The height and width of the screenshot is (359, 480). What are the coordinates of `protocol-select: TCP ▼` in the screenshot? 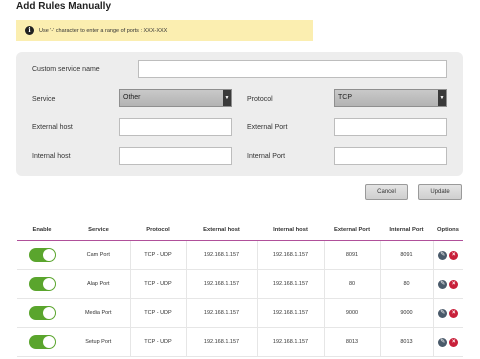 It's located at (390, 98).